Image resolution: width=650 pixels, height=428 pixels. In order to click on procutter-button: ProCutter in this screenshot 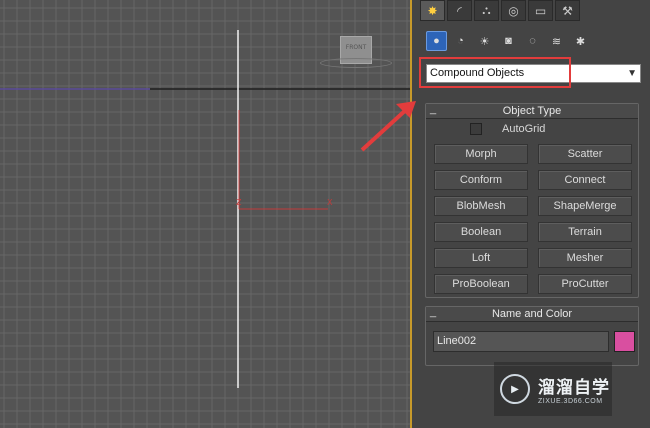, I will do `click(585, 284)`.